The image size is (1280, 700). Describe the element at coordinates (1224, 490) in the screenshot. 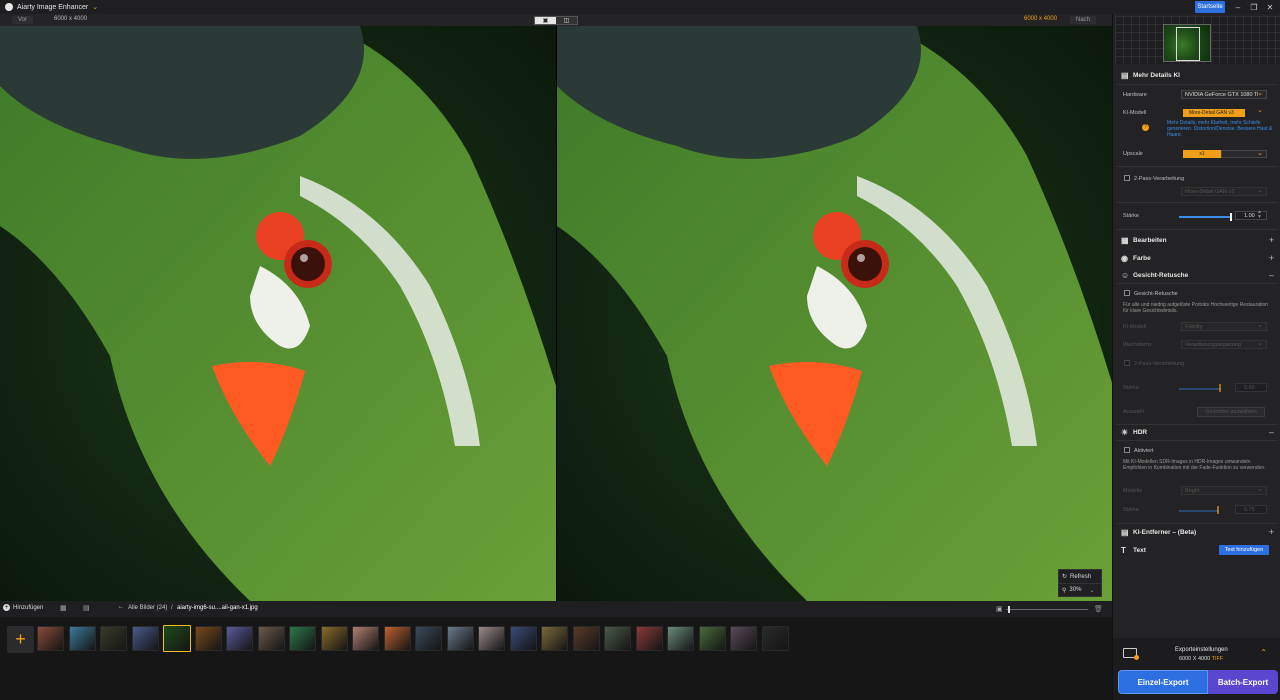

I see `hdr-mode-select: Bright ⌄` at that location.